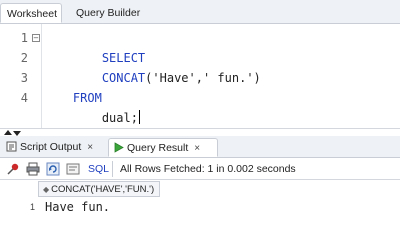  Describe the element at coordinates (8, 132) in the screenshot. I see `collapse-up-icon` at that location.